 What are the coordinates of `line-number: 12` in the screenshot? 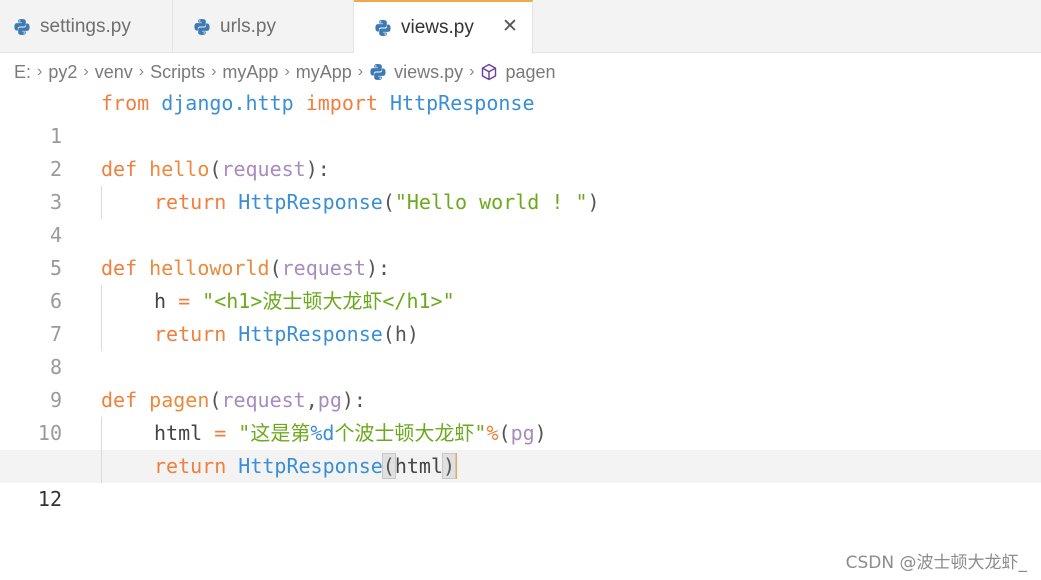 It's located at (49, 499).